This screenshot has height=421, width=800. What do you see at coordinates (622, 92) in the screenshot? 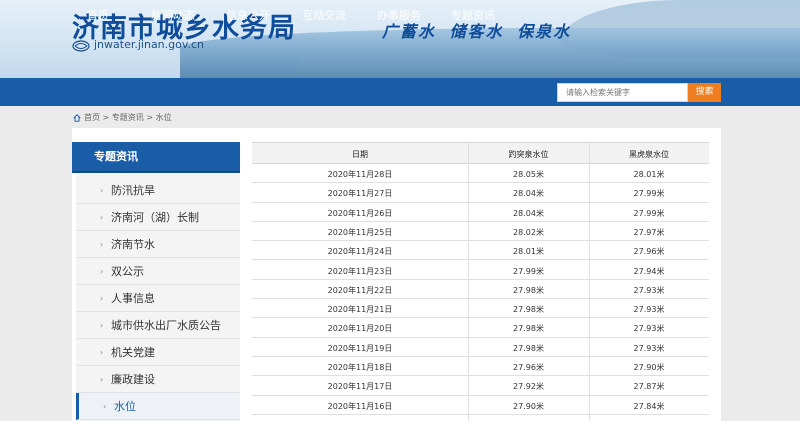
I see `search-input` at bounding box center [622, 92].